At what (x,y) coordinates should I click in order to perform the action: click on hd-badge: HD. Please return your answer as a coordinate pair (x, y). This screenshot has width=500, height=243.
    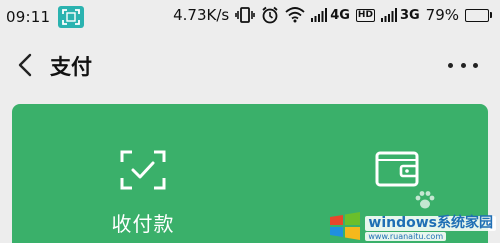
    Looking at the image, I should click on (365, 15).